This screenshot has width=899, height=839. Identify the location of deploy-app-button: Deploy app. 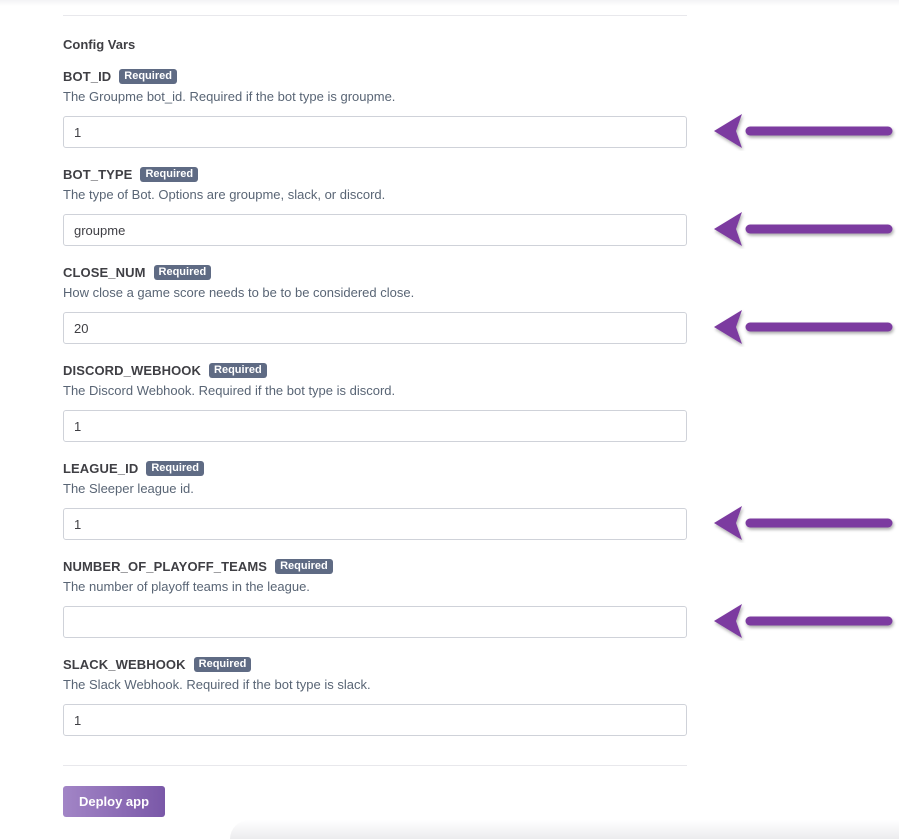
(114, 801).